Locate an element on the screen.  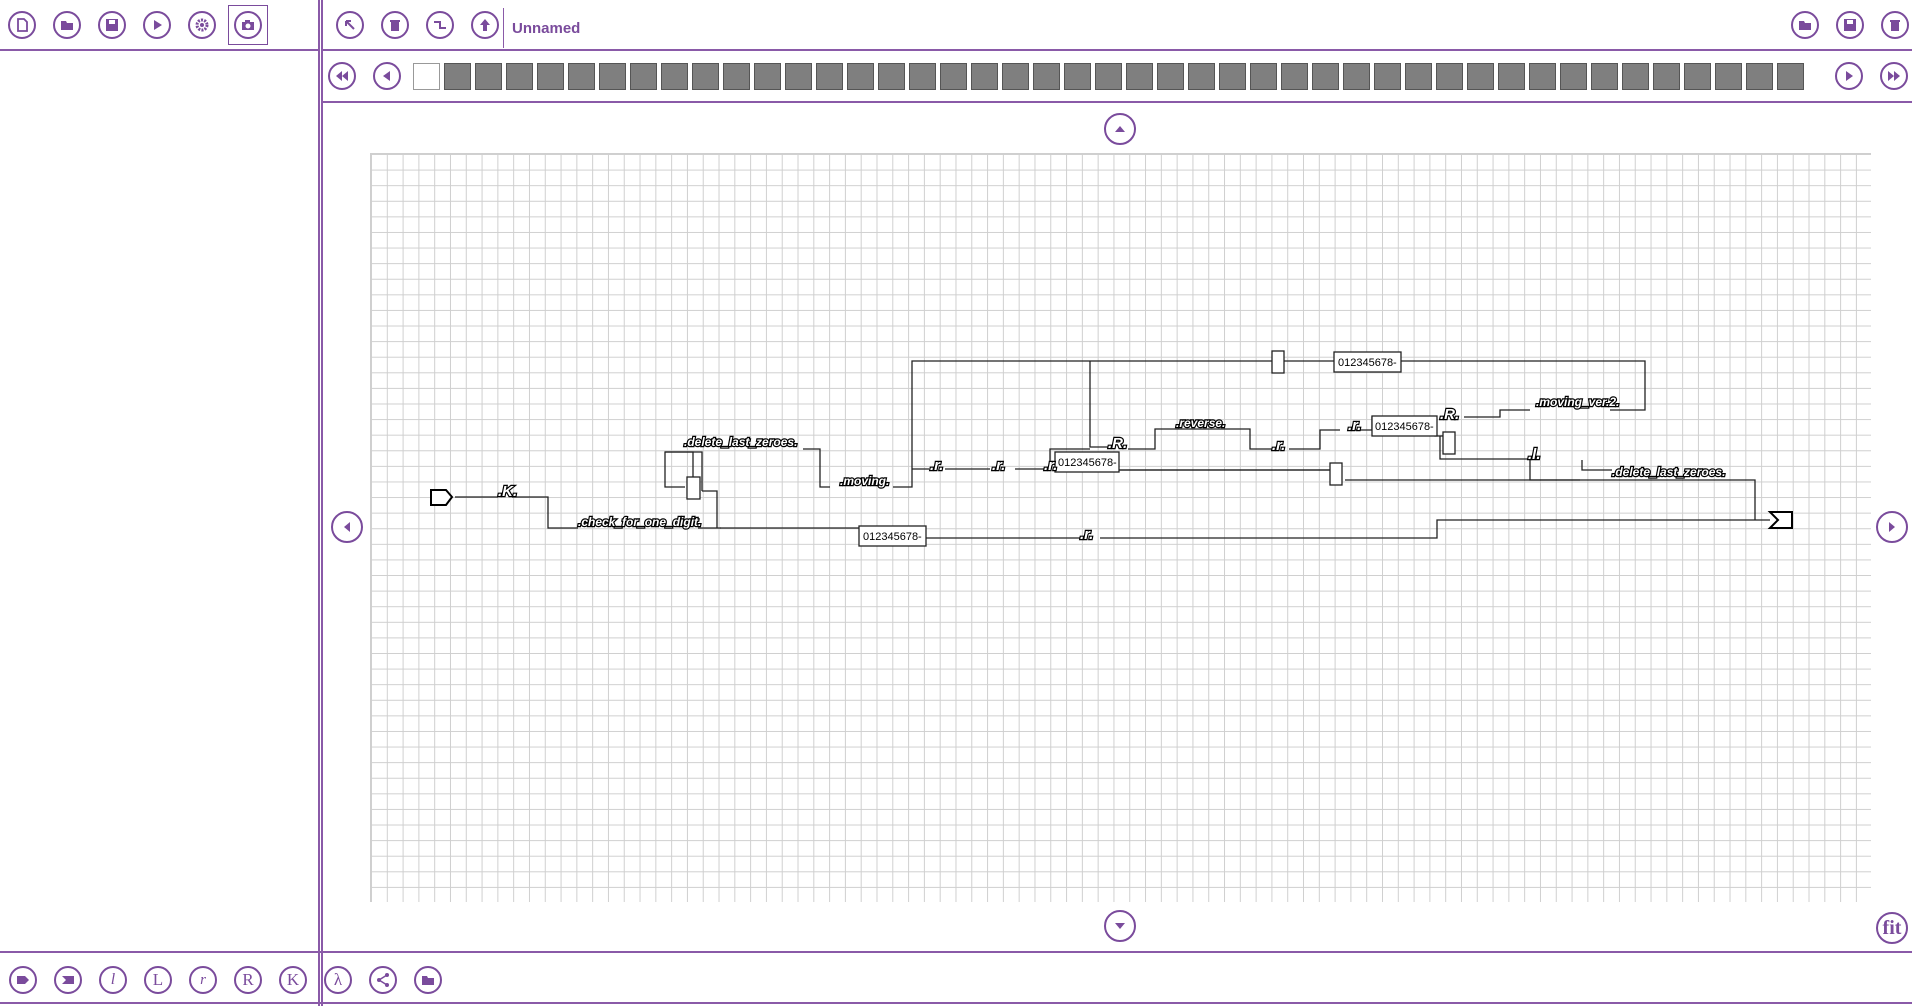
start-node-icon is located at coordinates (23, 980).